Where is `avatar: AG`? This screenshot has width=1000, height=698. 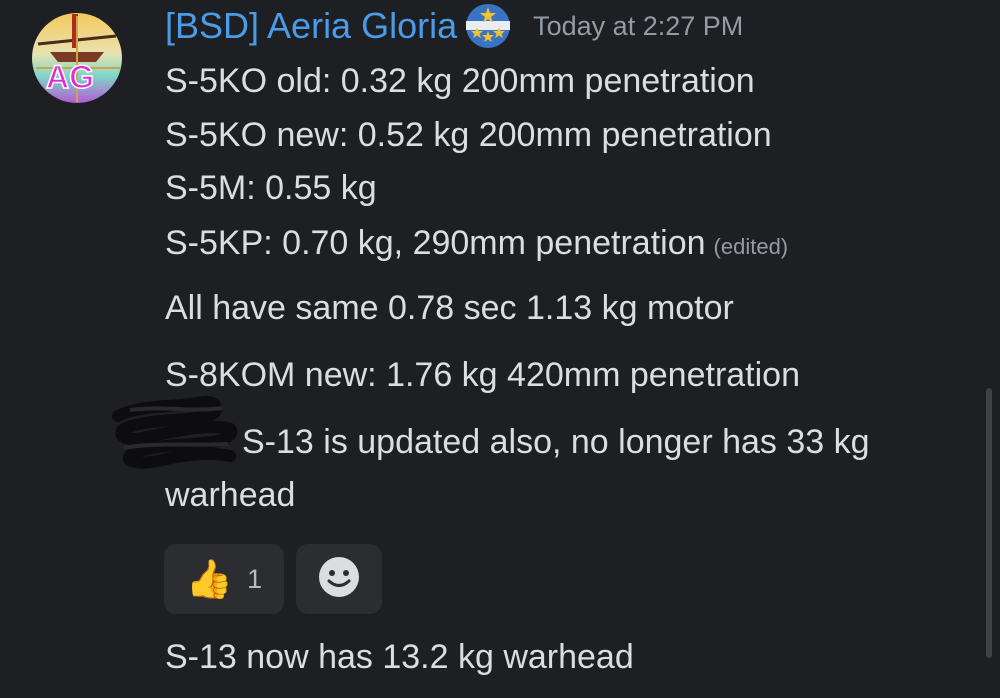
avatar: AG is located at coordinates (77, 58).